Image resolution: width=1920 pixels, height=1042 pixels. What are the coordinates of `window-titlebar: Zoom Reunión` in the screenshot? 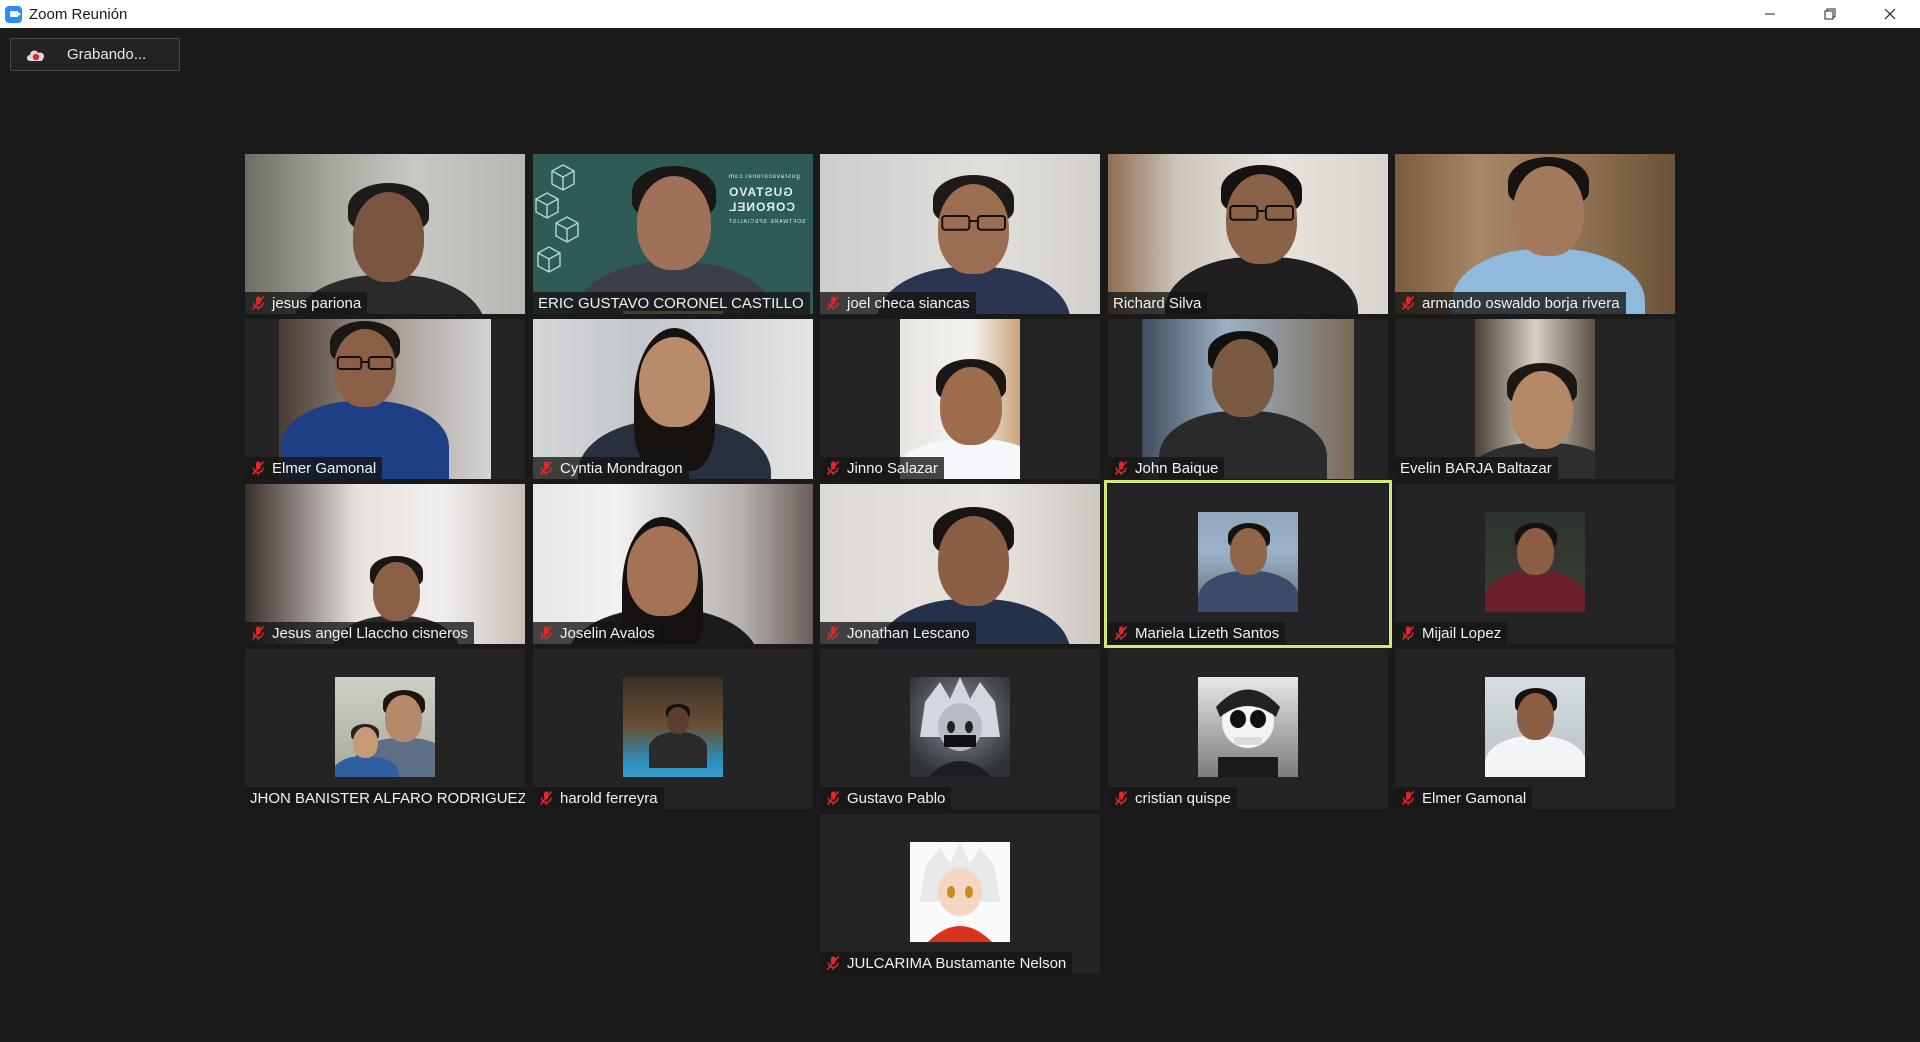 It's located at (960, 14).